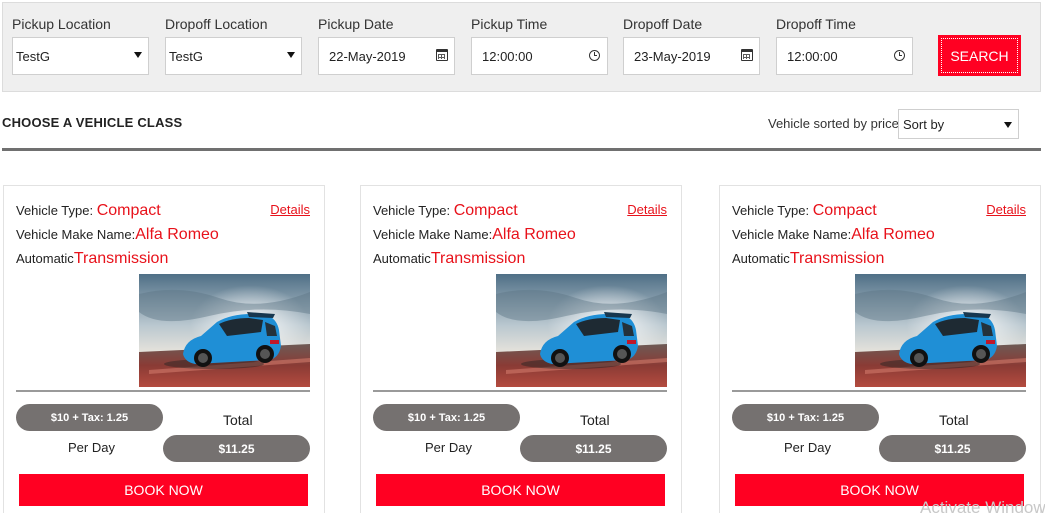 The height and width of the screenshot is (513, 1045). I want to click on pickup-time-field: Pickup Time 12:00:00, so click(539, 45).